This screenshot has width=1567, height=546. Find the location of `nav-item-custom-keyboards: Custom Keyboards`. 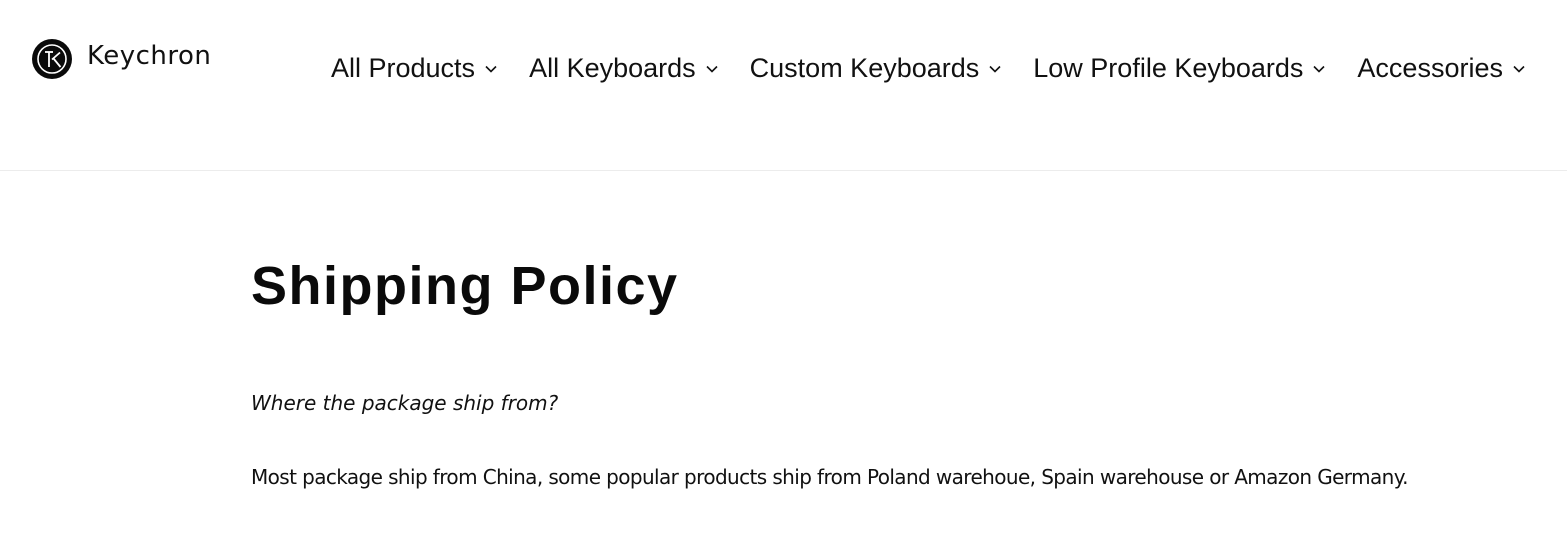

nav-item-custom-keyboards: Custom Keyboards is located at coordinates (876, 68).